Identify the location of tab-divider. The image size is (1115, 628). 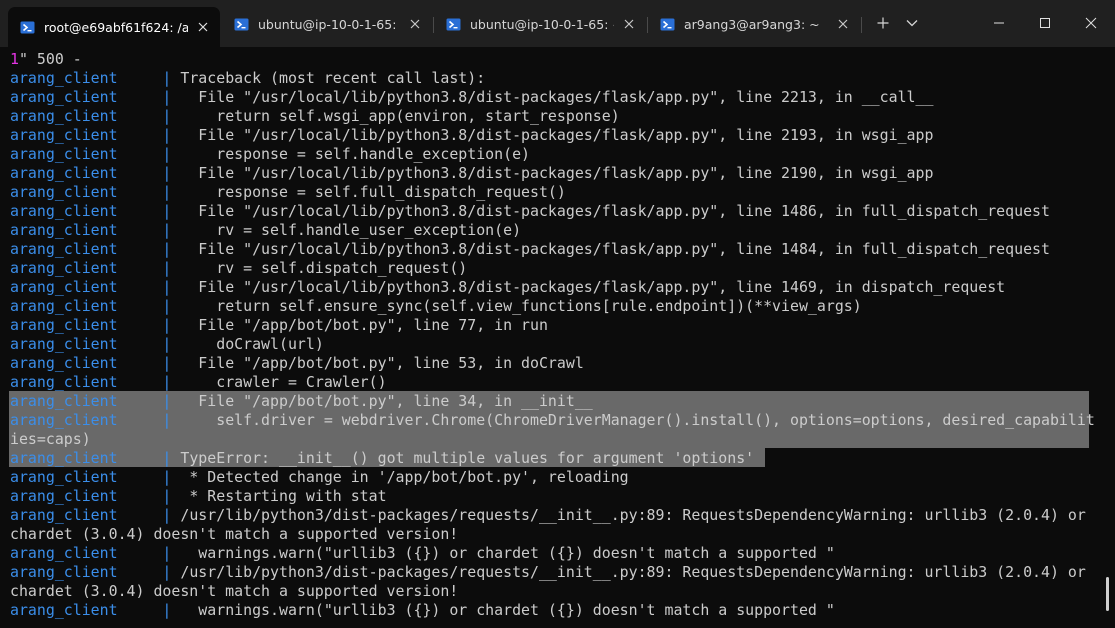
(861, 25).